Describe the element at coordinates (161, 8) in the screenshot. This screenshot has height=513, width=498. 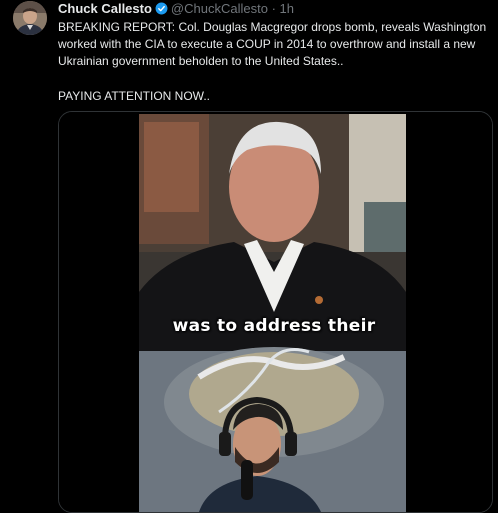
I see `verified-badge-icon` at that location.